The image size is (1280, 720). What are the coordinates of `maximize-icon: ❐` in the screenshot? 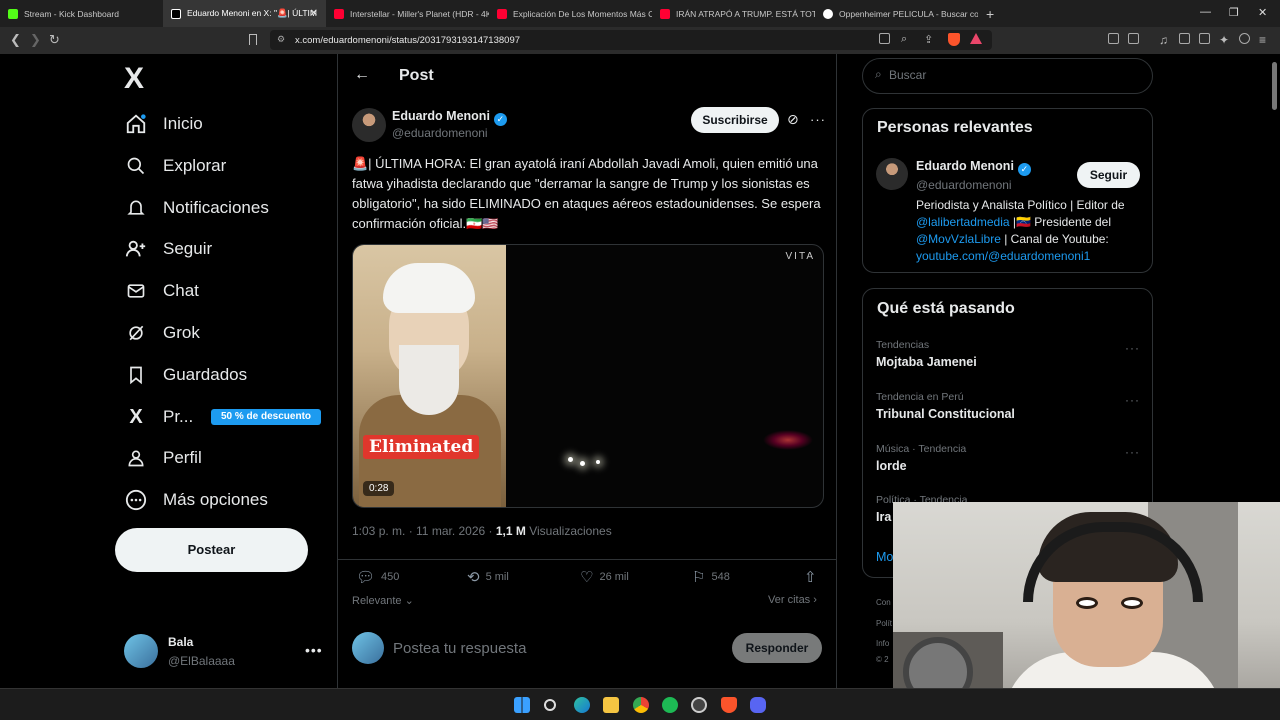 It's located at (1234, 12).